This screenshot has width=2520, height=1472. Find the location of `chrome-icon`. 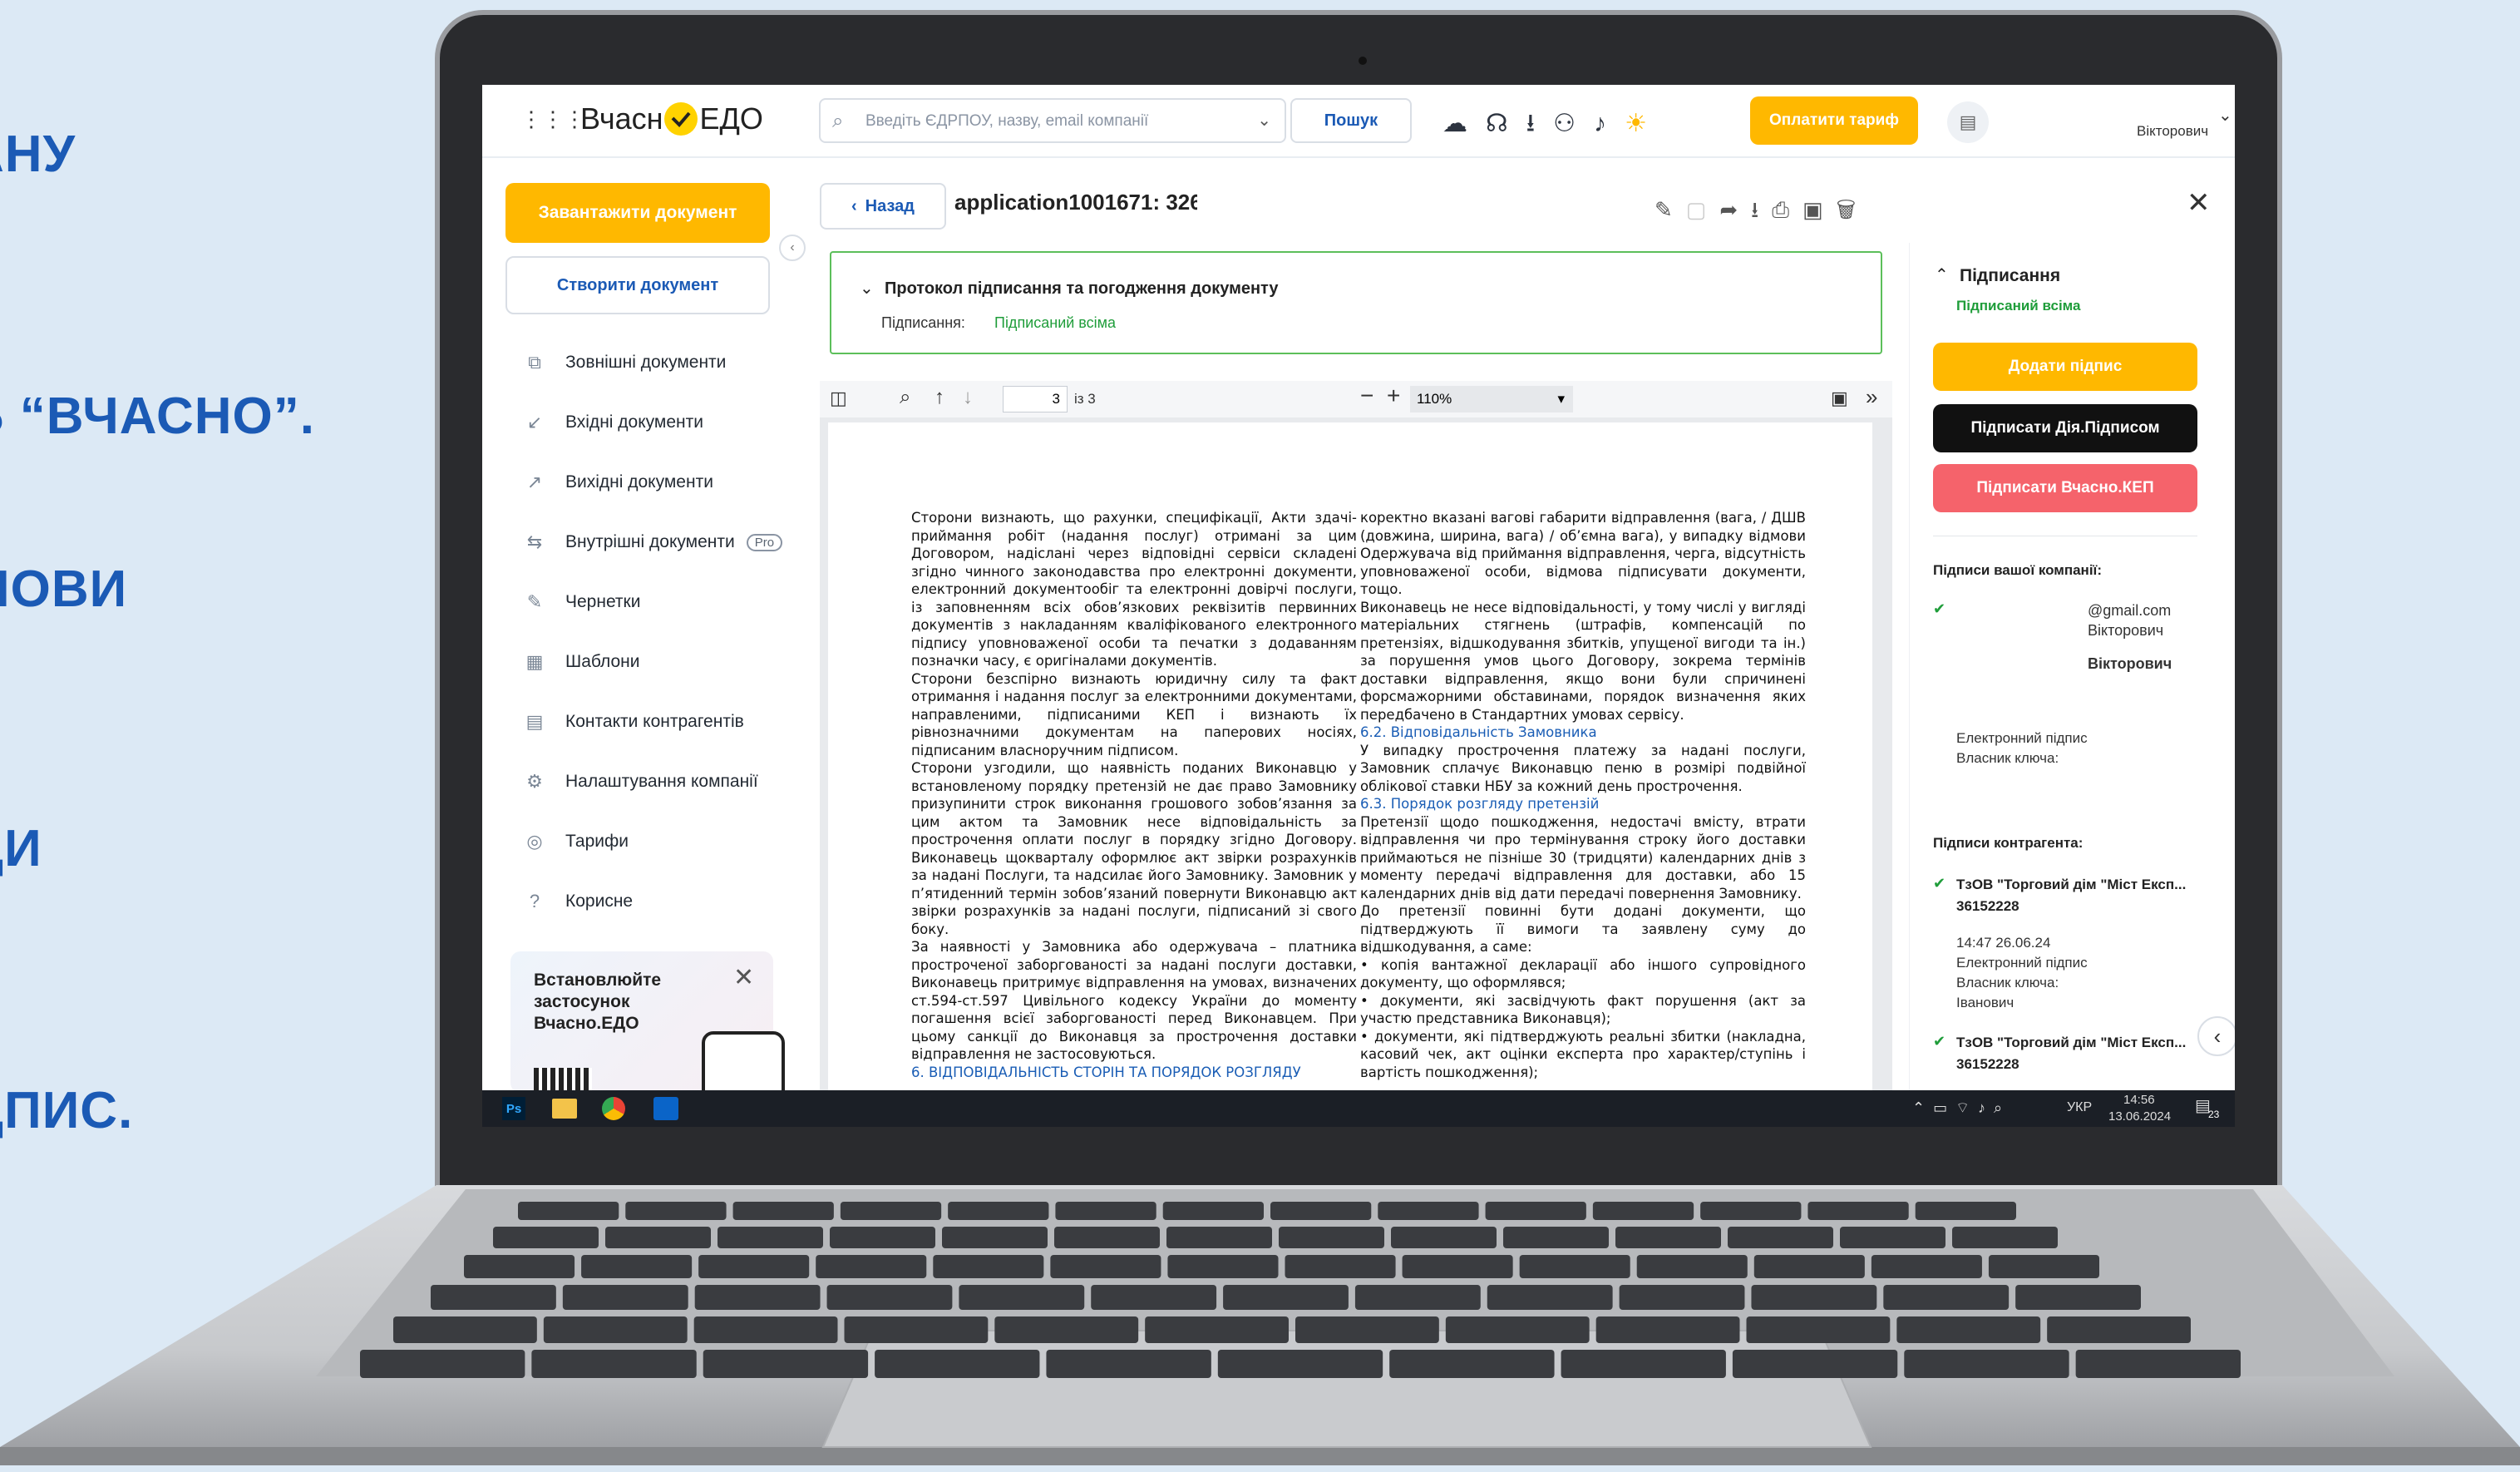

chrome-icon is located at coordinates (613, 1108).